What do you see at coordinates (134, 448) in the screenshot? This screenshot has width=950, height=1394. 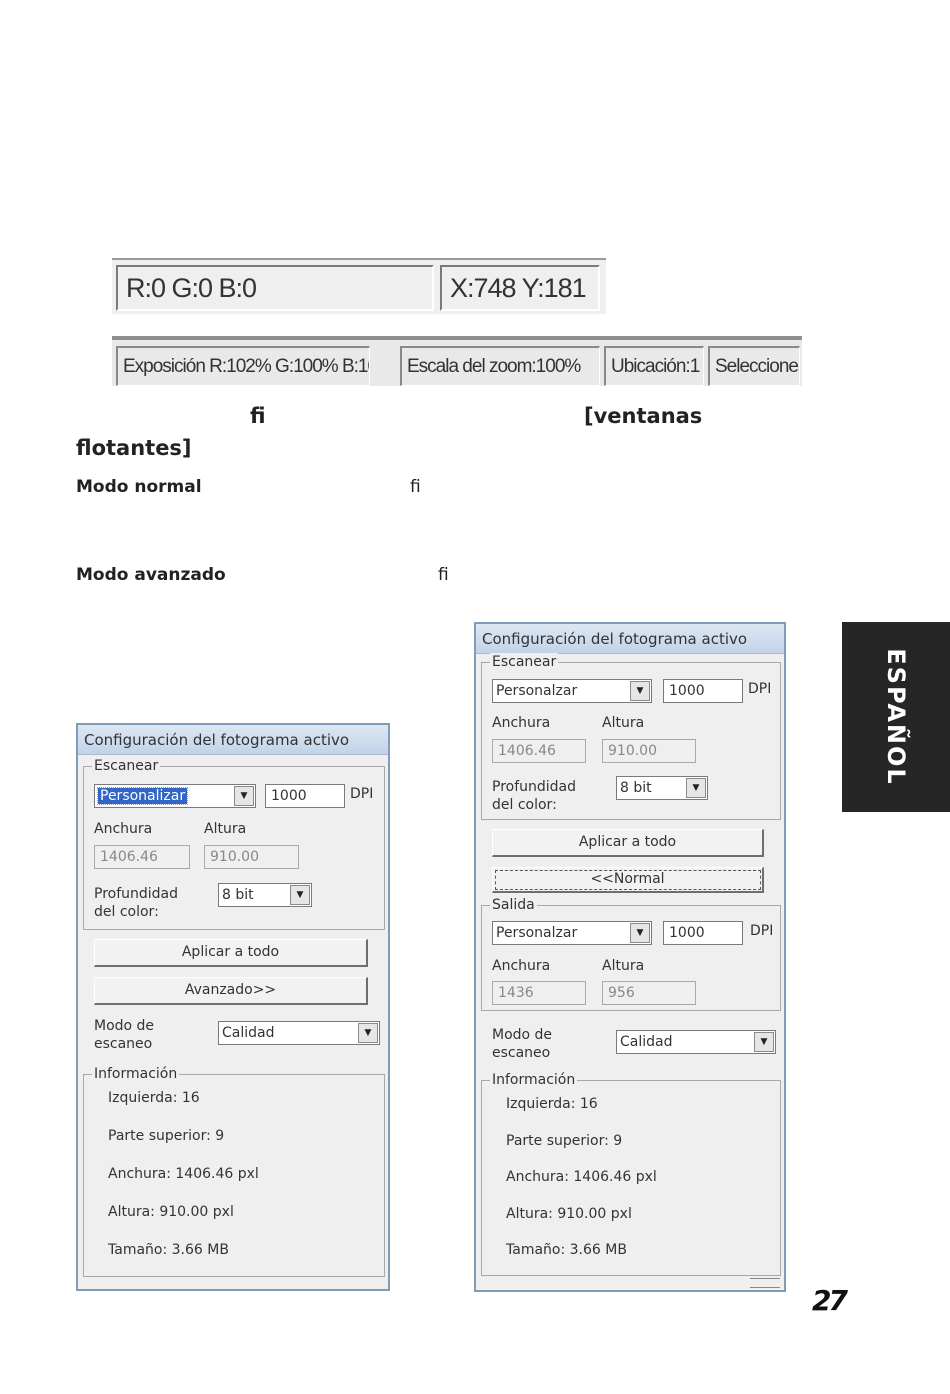 I see `heading-fragment-flotantes: flotantes]` at bounding box center [134, 448].